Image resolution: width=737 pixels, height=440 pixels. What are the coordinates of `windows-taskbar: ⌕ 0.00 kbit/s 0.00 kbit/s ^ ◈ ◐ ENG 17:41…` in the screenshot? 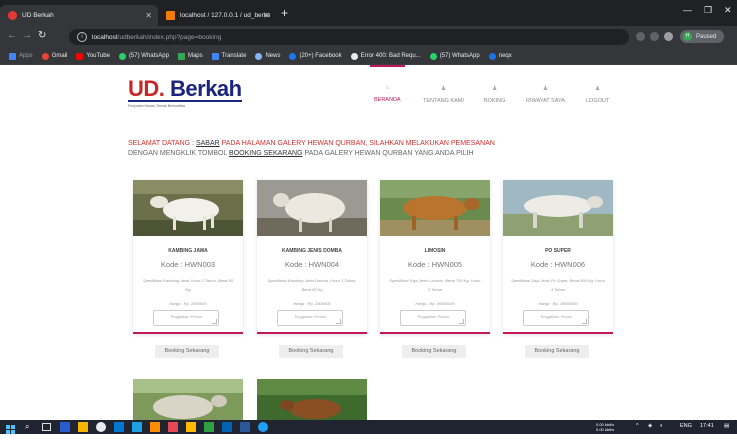 It's located at (368, 427).